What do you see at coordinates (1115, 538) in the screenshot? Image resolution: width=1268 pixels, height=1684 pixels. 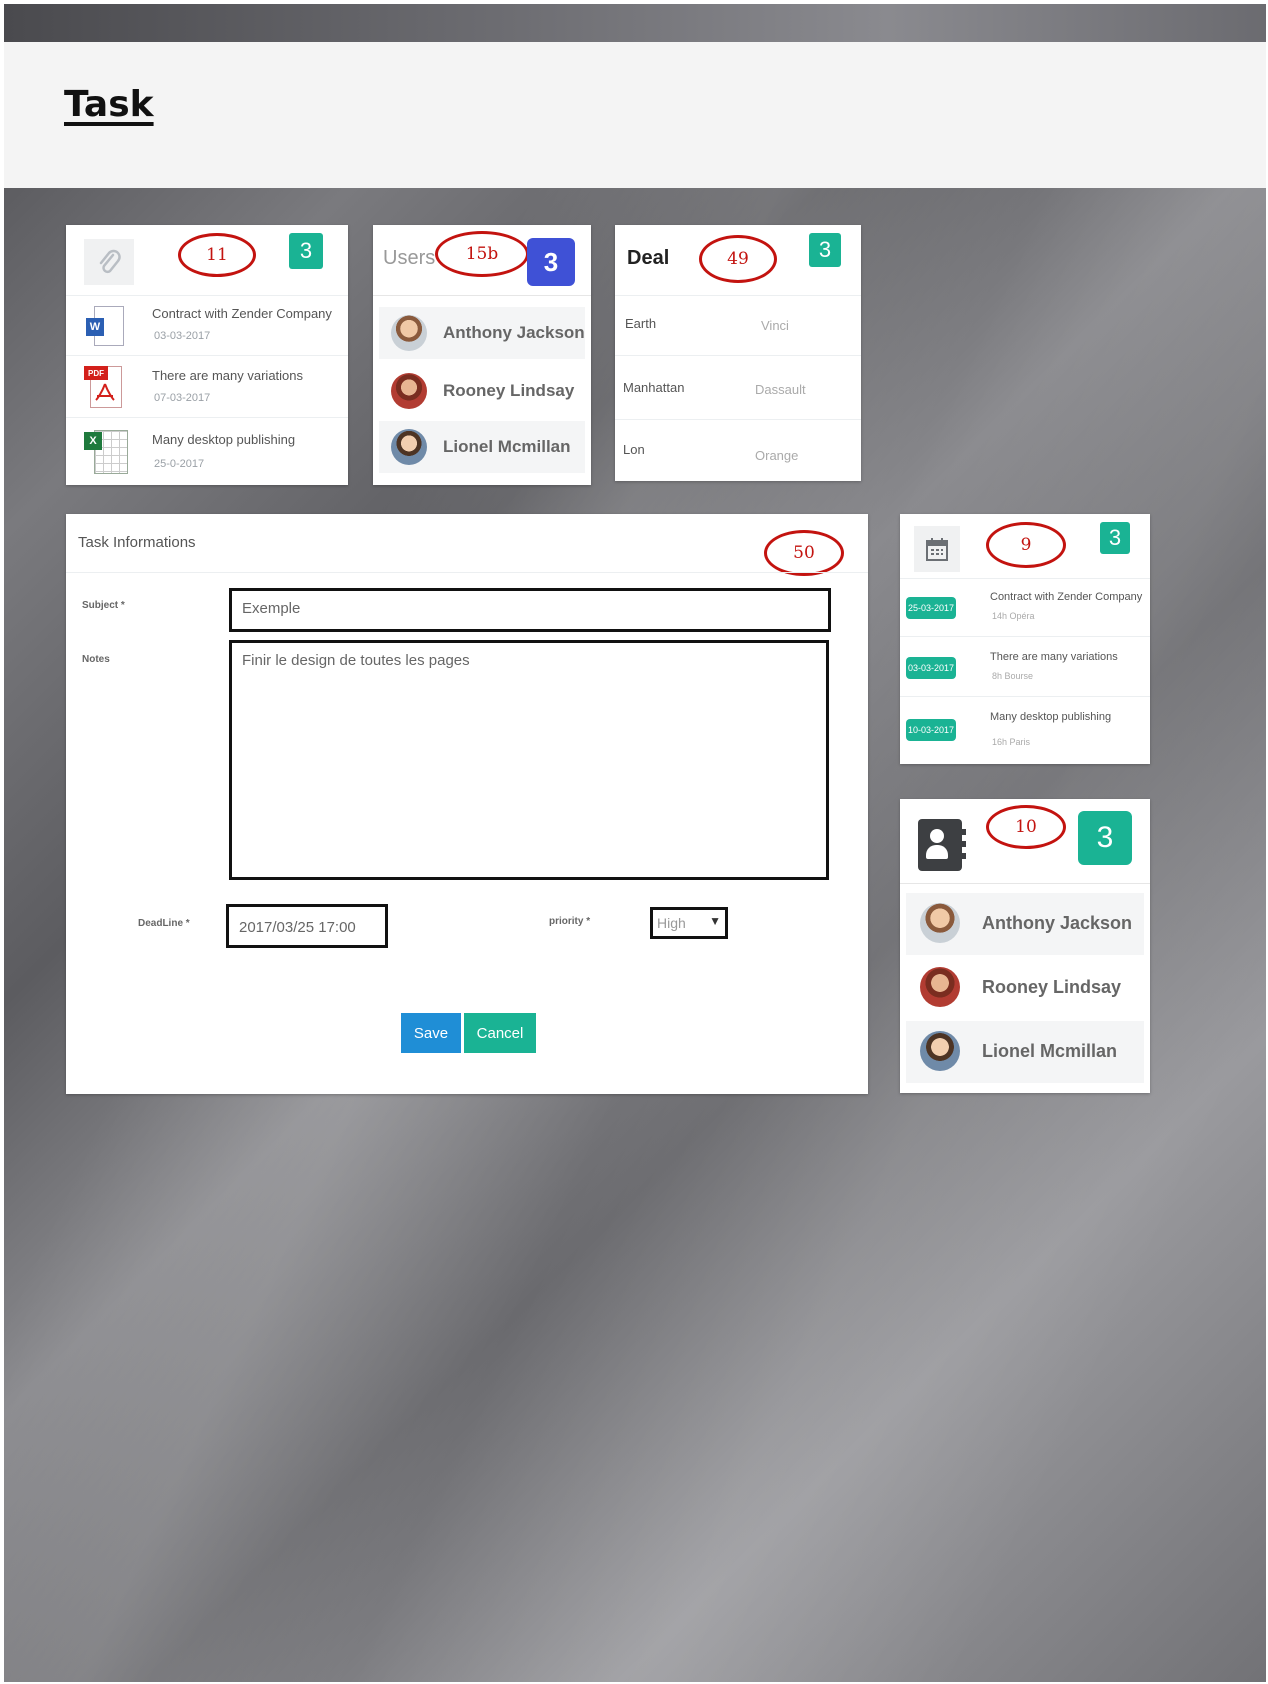 I see `calendar-count-badge: 3` at bounding box center [1115, 538].